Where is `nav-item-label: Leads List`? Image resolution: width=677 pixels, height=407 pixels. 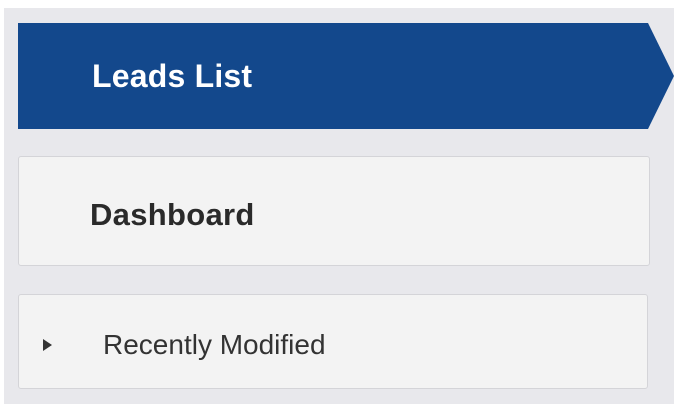
nav-item-label: Leads List is located at coordinates (172, 76).